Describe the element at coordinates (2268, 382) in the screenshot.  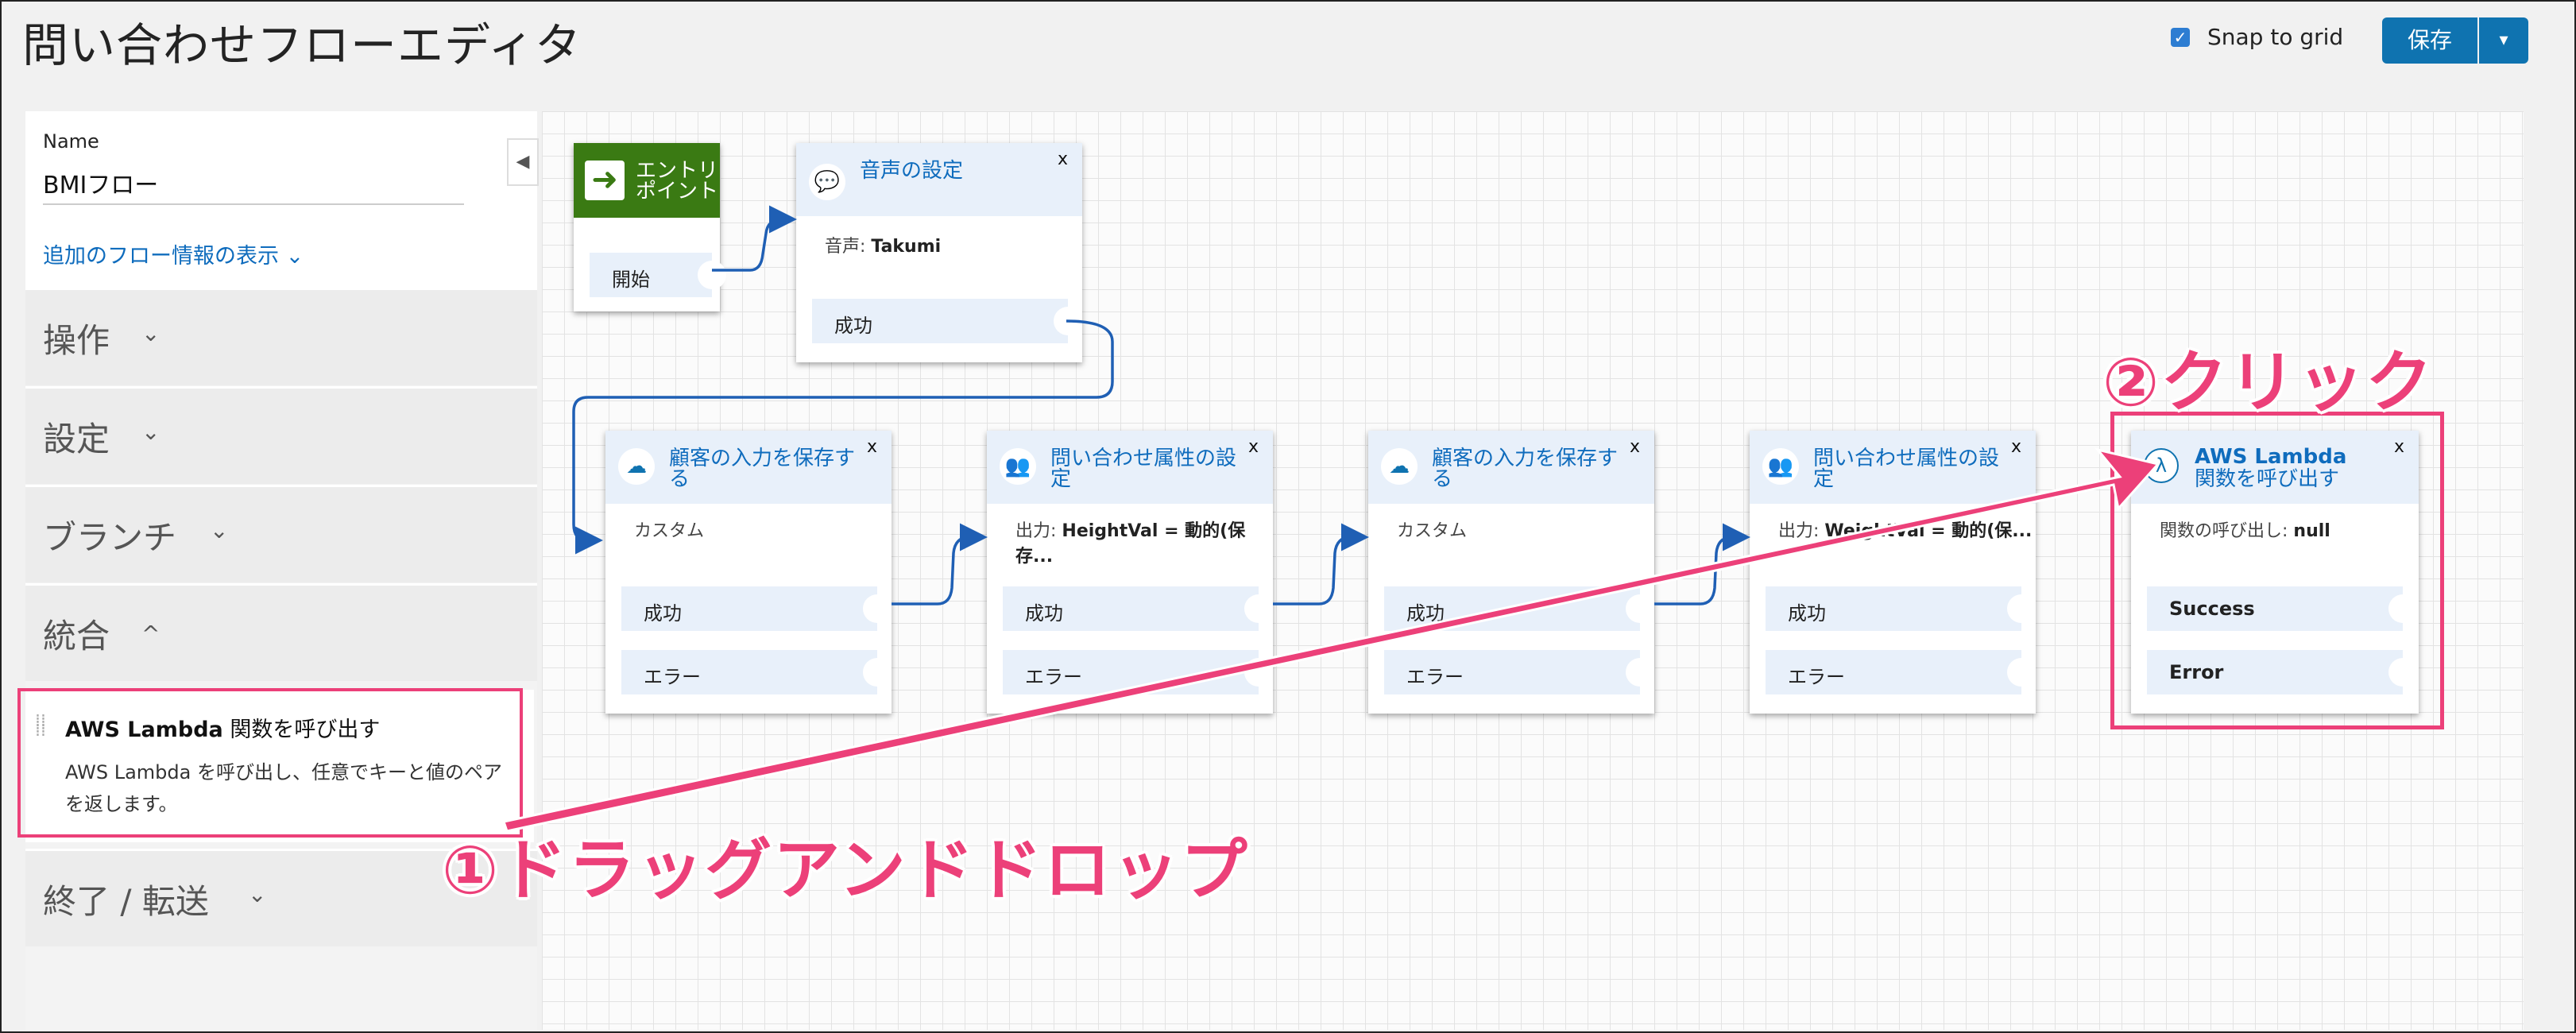
I see `annotation-click: ②クリック` at that location.